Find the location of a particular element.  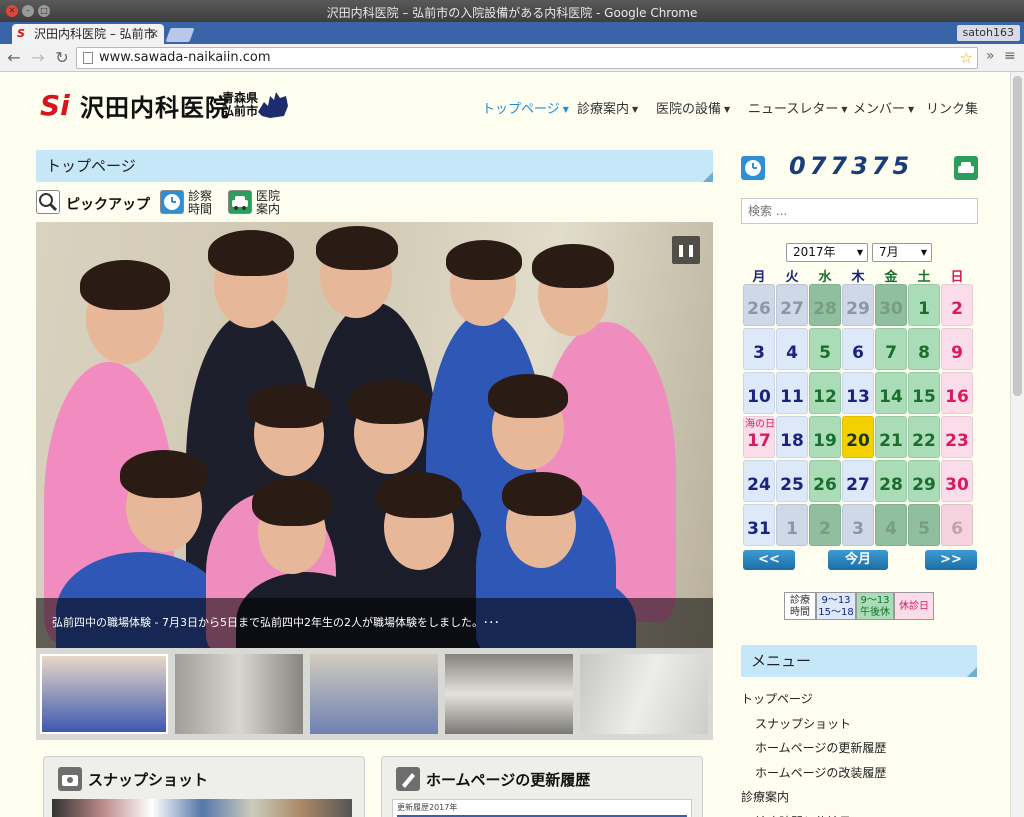

calendar-day: 10 is located at coordinates (759, 393).